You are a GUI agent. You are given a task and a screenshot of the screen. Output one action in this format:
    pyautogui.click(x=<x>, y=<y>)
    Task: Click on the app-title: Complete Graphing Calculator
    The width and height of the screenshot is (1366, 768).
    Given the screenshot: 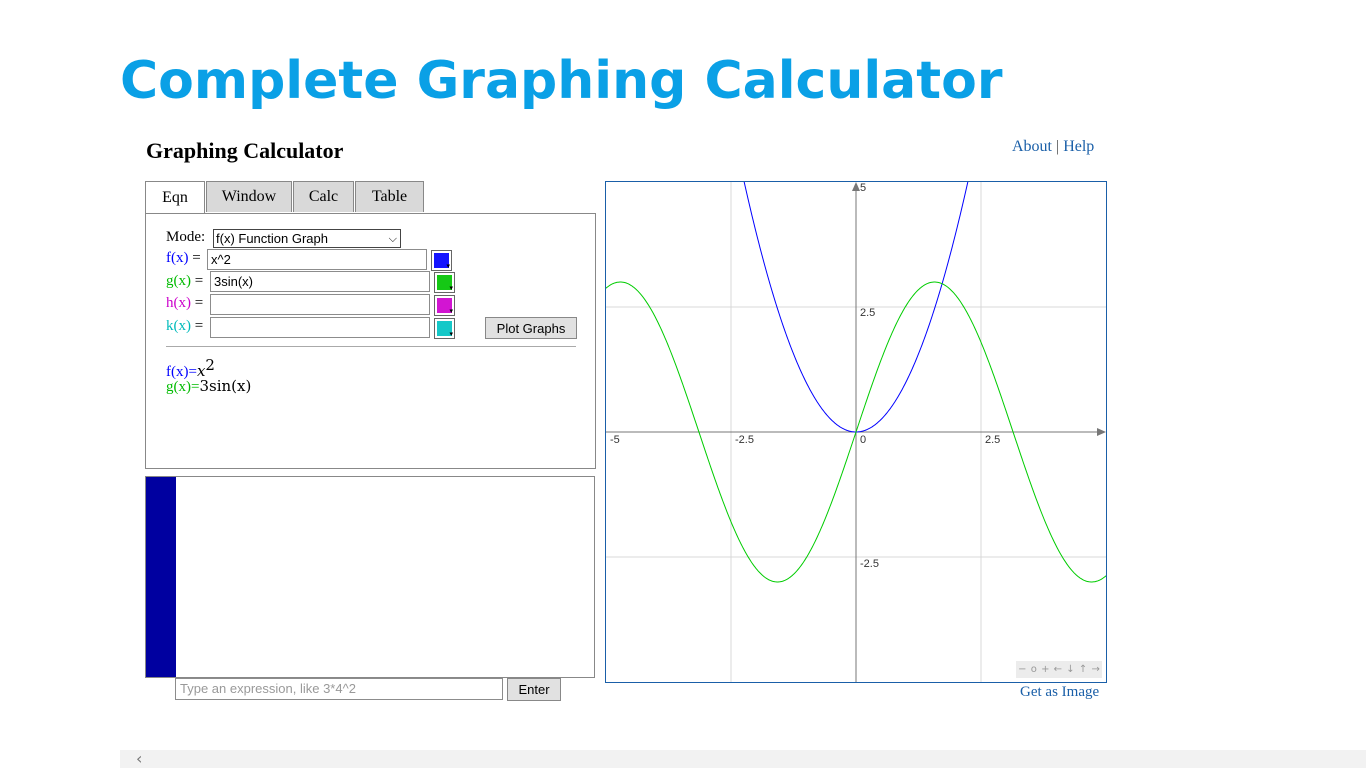 What is the action you would take?
    pyautogui.click(x=561, y=81)
    